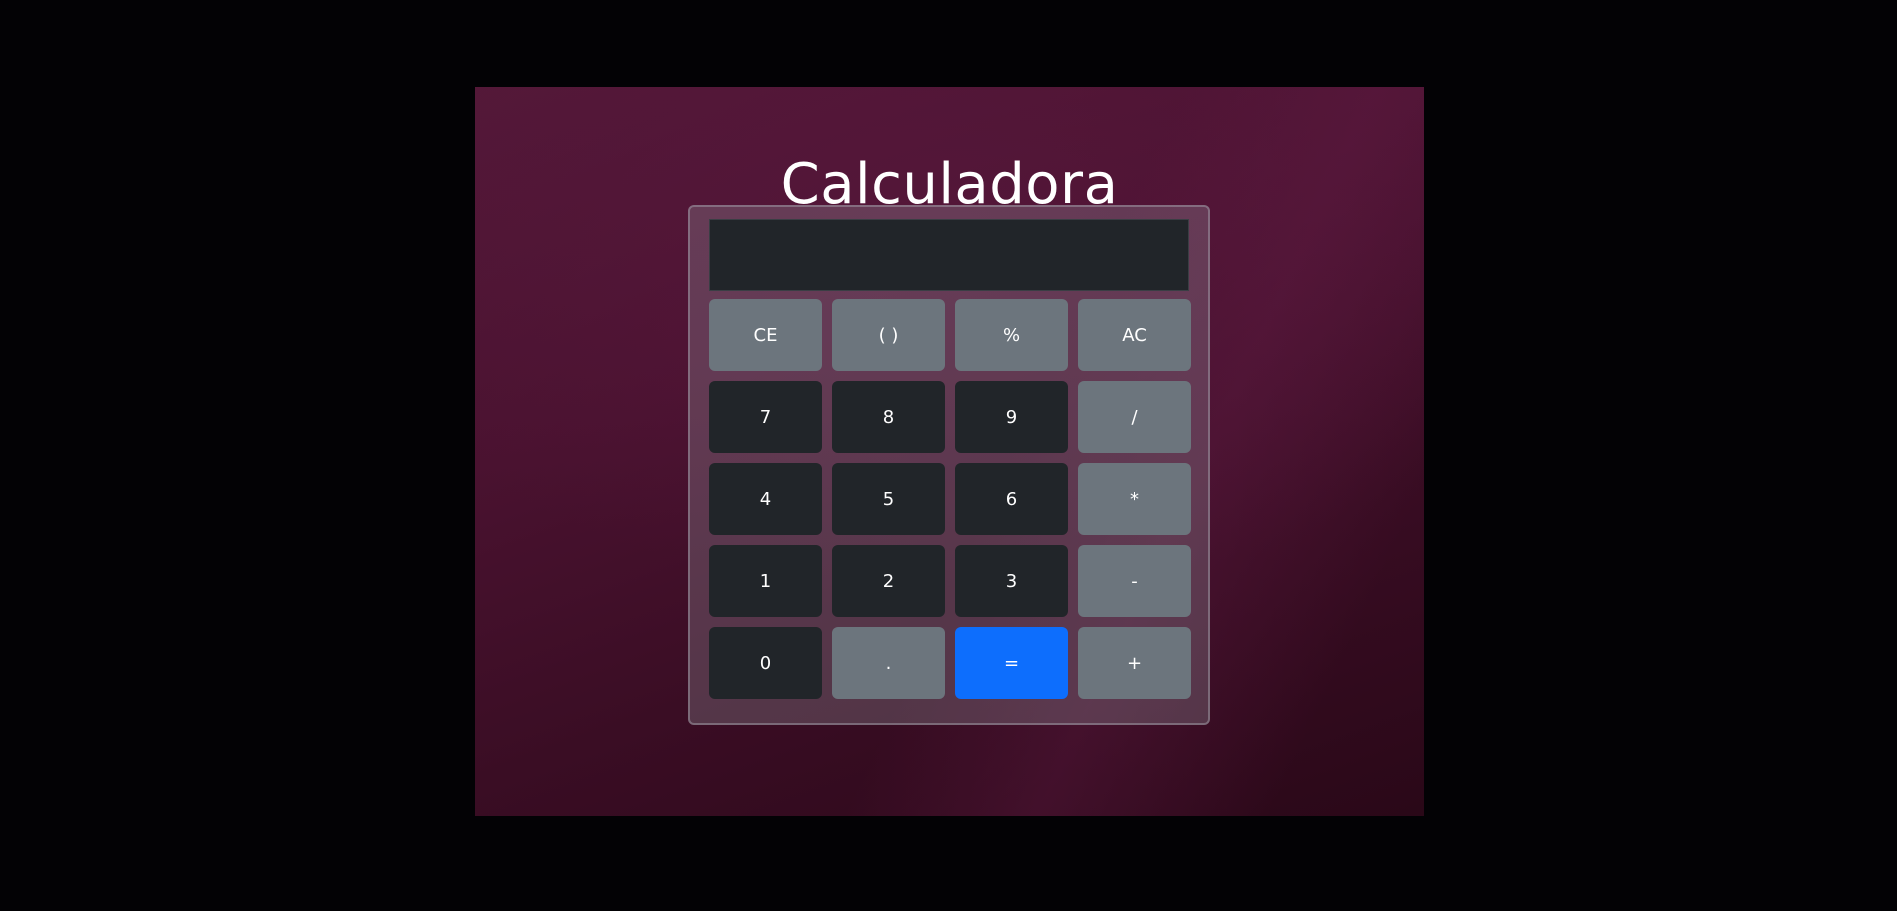 This screenshot has height=911, width=1897. I want to click on key-percent: %, so click(1011, 335).